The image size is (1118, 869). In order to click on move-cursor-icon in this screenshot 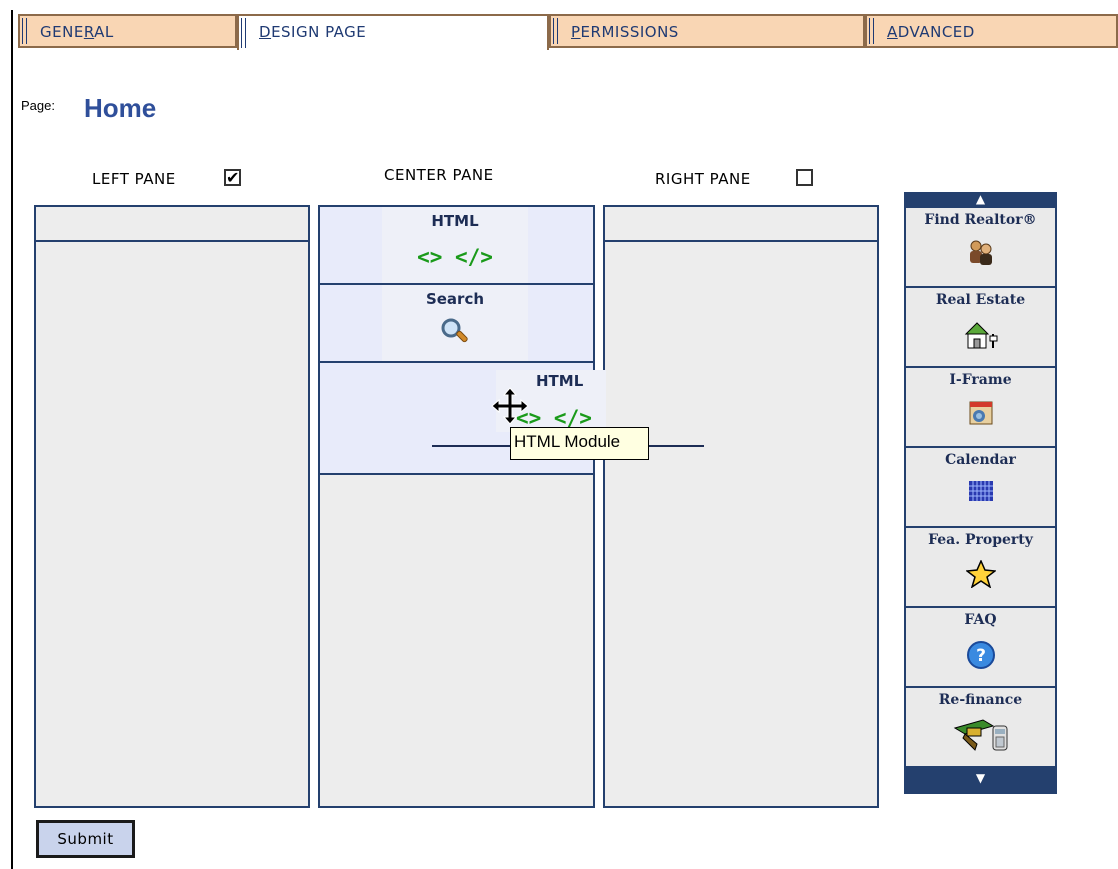, I will do `click(510, 408)`.